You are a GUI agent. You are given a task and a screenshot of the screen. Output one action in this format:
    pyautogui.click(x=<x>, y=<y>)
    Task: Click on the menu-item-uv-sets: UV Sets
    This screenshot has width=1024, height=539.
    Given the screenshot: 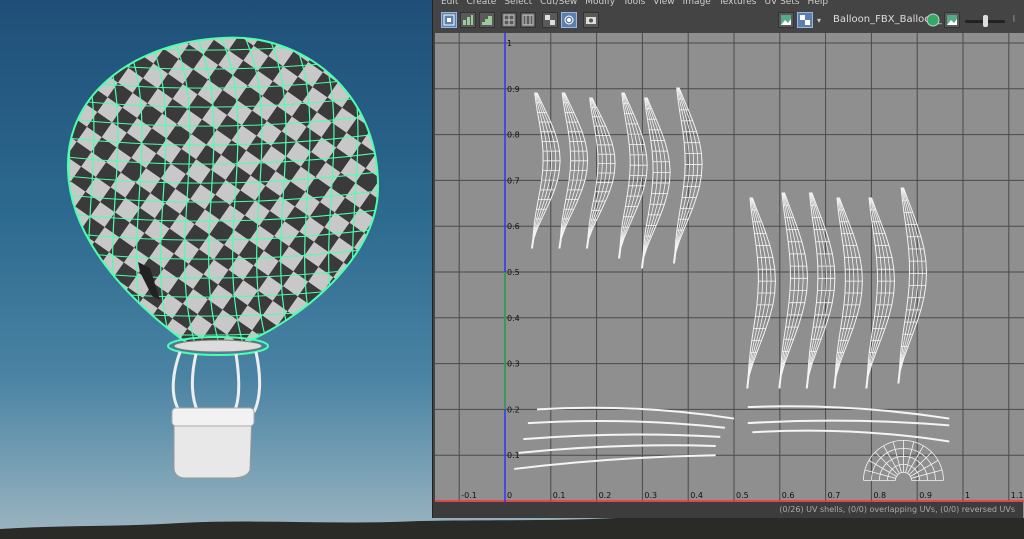 What is the action you would take?
    pyautogui.click(x=781, y=3)
    